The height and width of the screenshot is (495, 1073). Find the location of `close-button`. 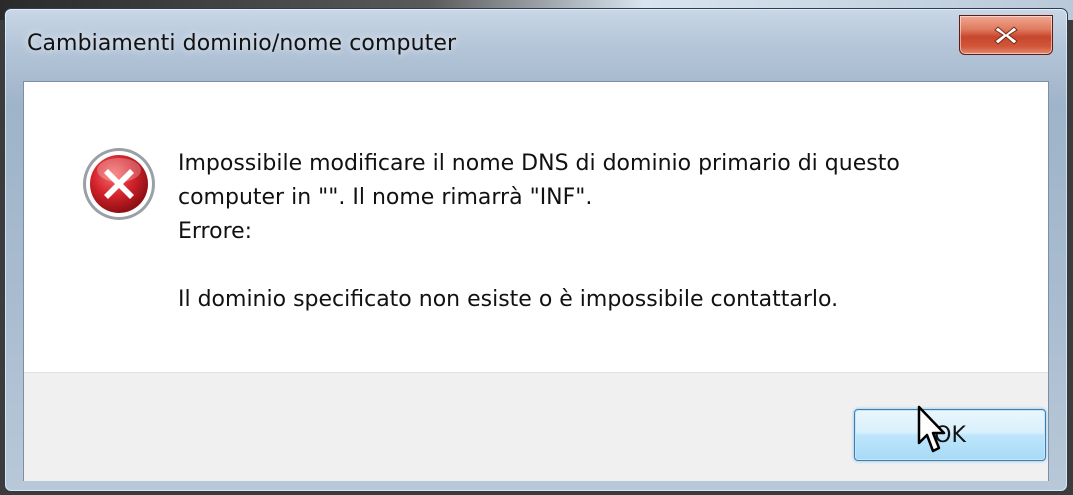

close-button is located at coordinates (1006, 35).